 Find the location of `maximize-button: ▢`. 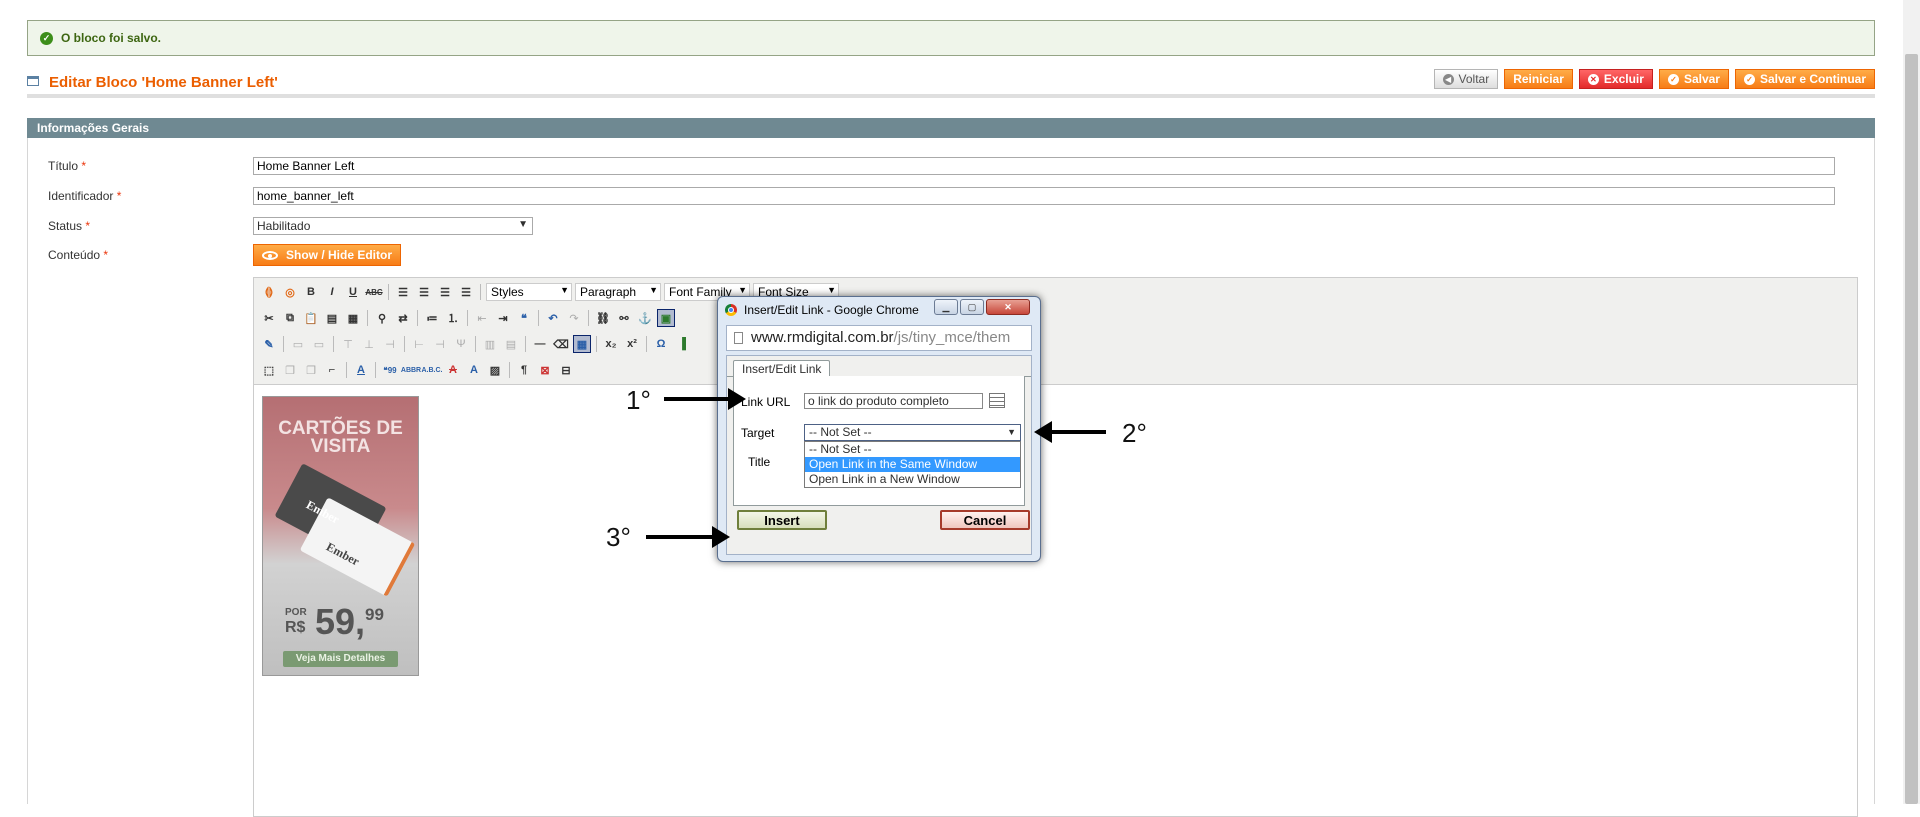

maximize-button: ▢ is located at coordinates (972, 307).